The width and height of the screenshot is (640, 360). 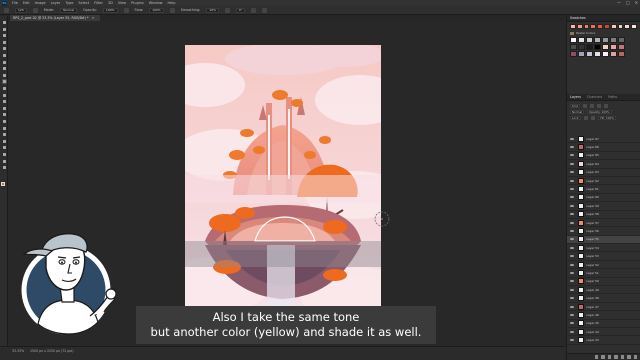 What do you see at coordinates (122, 3) in the screenshot?
I see `menu-view: View` at bounding box center [122, 3].